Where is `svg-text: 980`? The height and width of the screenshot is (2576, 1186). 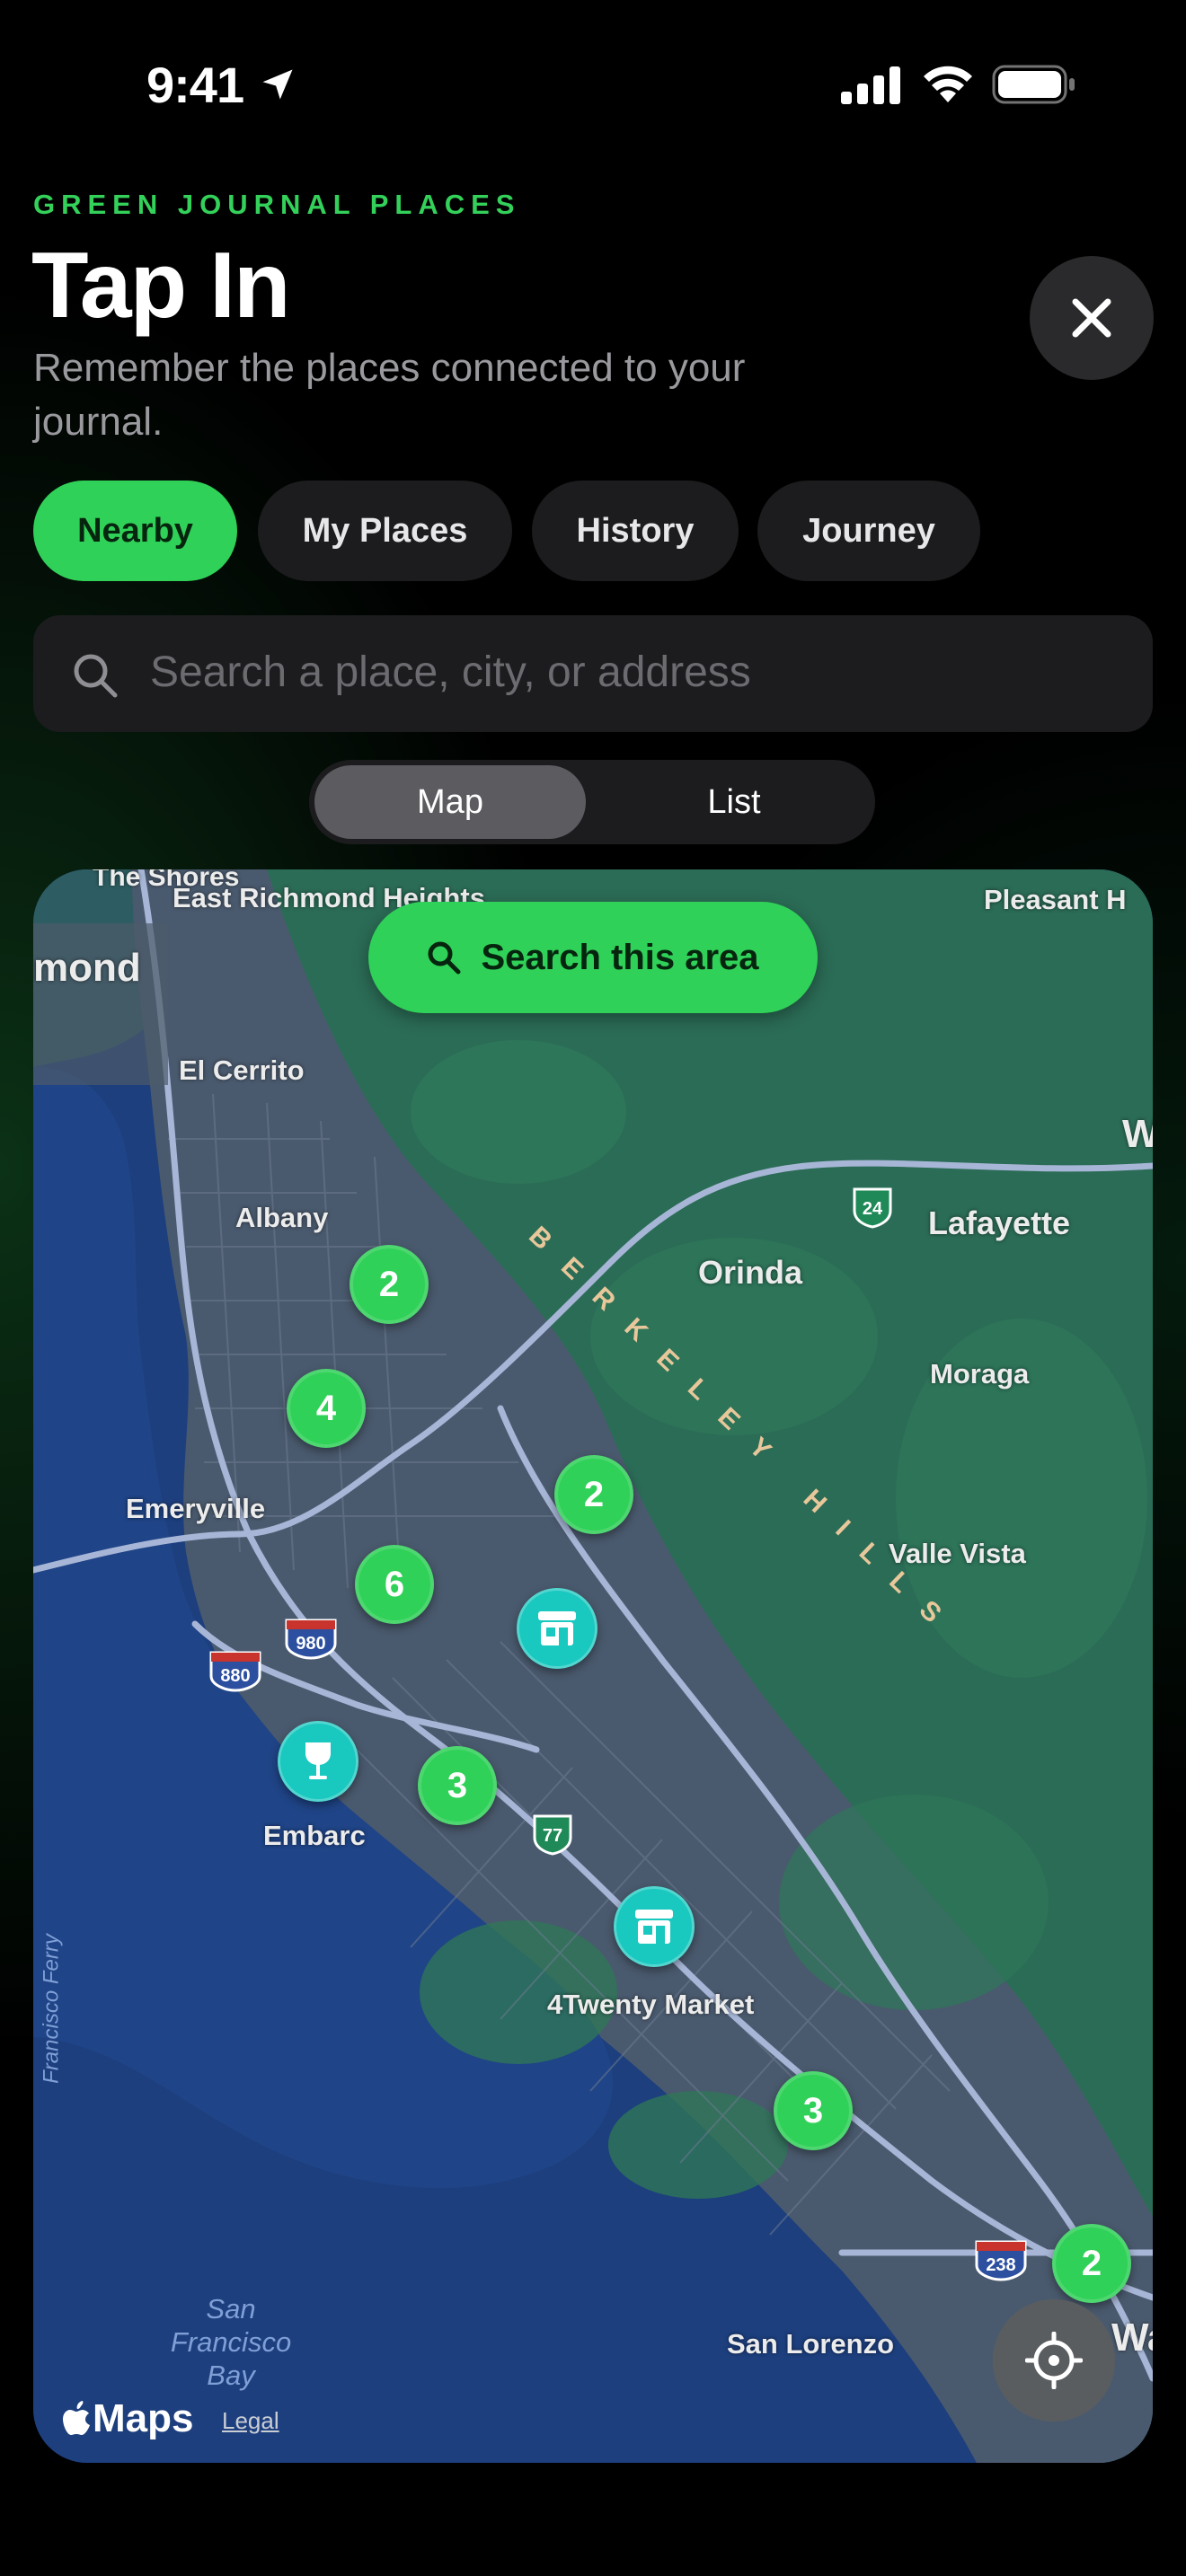
svg-text: 980 is located at coordinates (310, 1644).